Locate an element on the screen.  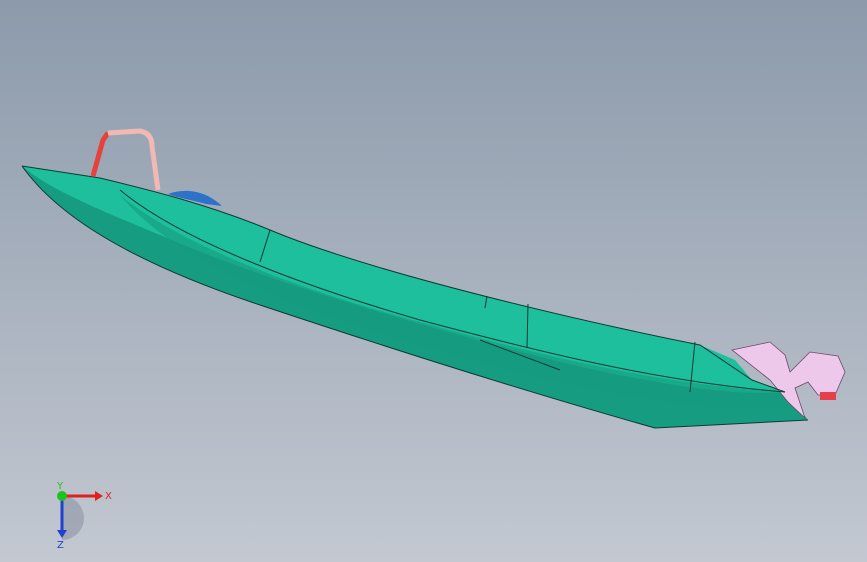
motor-skeg is located at coordinates (828, 396).